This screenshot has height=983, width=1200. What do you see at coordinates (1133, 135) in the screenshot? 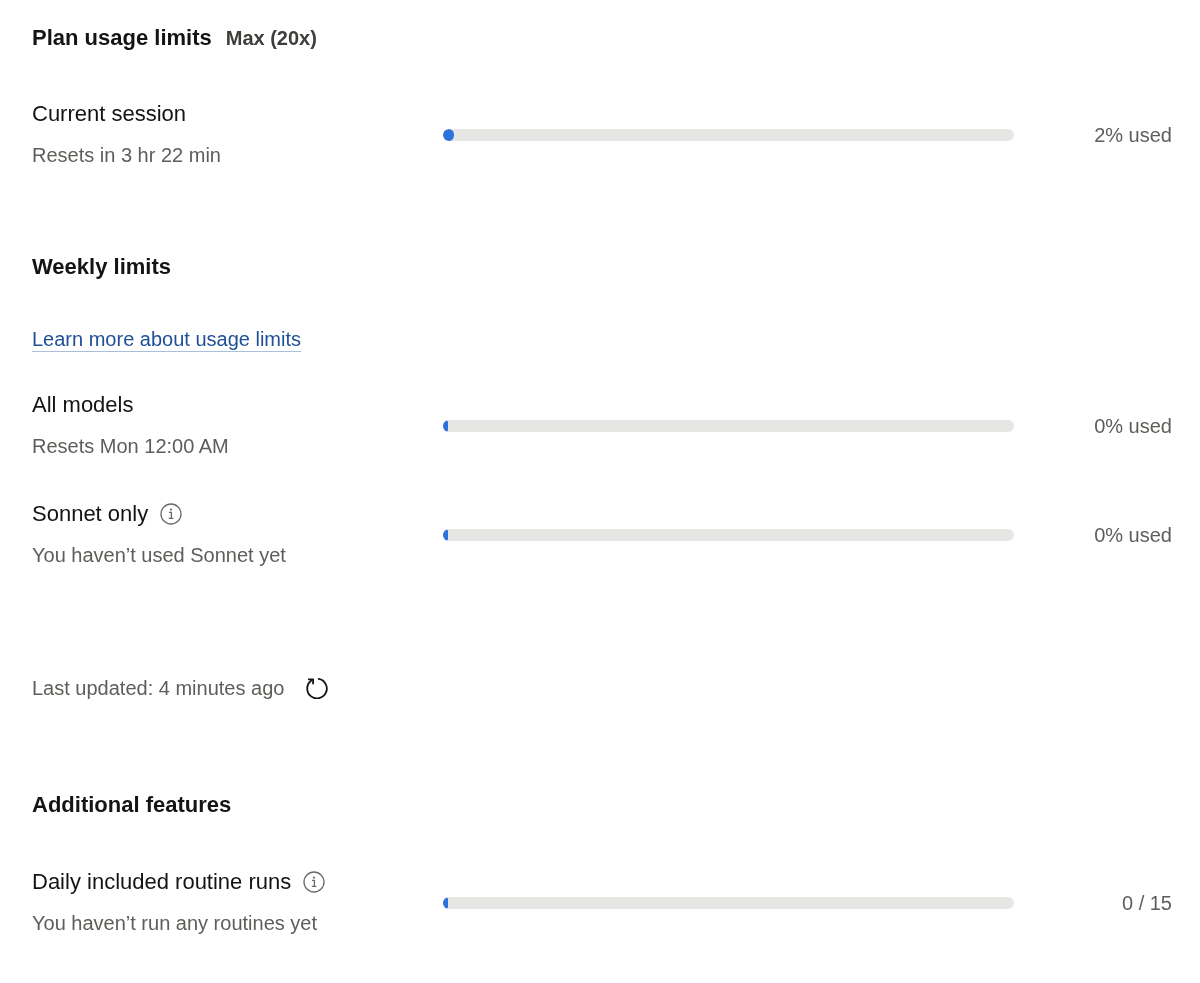
I see `usage-reading: 2% used` at bounding box center [1133, 135].